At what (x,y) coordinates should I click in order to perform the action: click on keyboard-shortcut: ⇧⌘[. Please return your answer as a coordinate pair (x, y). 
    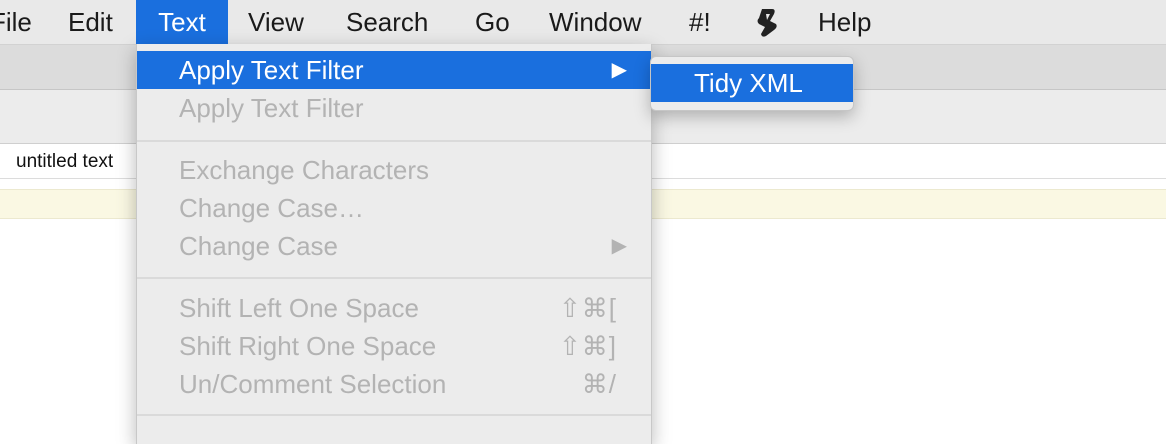
    Looking at the image, I should click on (587, 308).